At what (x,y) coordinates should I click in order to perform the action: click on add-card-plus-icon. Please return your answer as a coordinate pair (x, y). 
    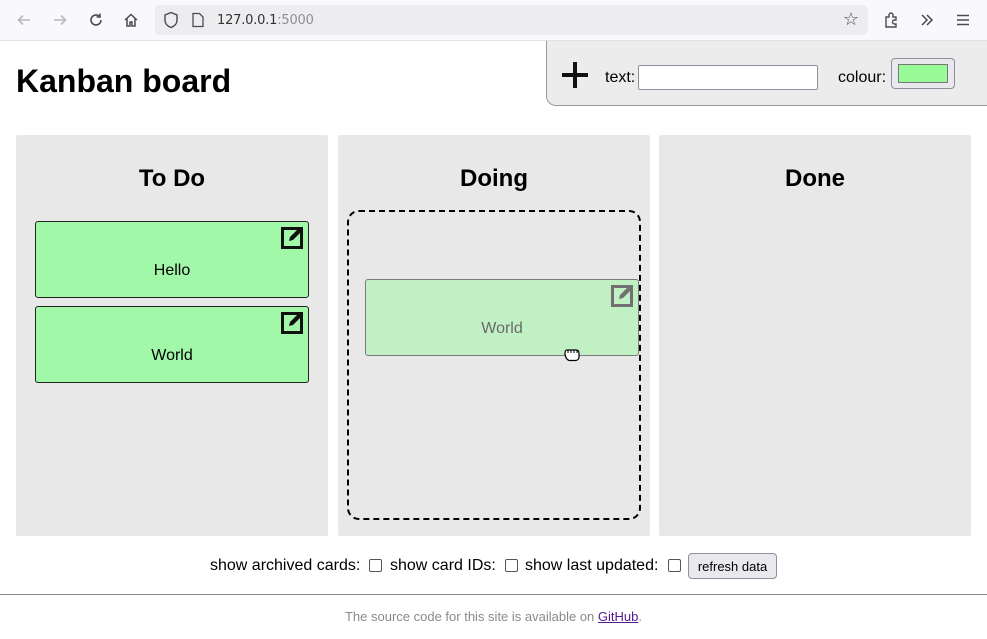
    Looking at the image, I should click on (575, 75).